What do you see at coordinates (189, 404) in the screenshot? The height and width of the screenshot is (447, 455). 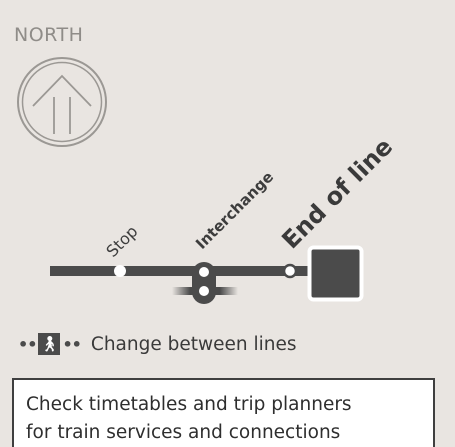 I see `notice-line-1: Check timetables and trip planners` at bounding box center [189, 404].